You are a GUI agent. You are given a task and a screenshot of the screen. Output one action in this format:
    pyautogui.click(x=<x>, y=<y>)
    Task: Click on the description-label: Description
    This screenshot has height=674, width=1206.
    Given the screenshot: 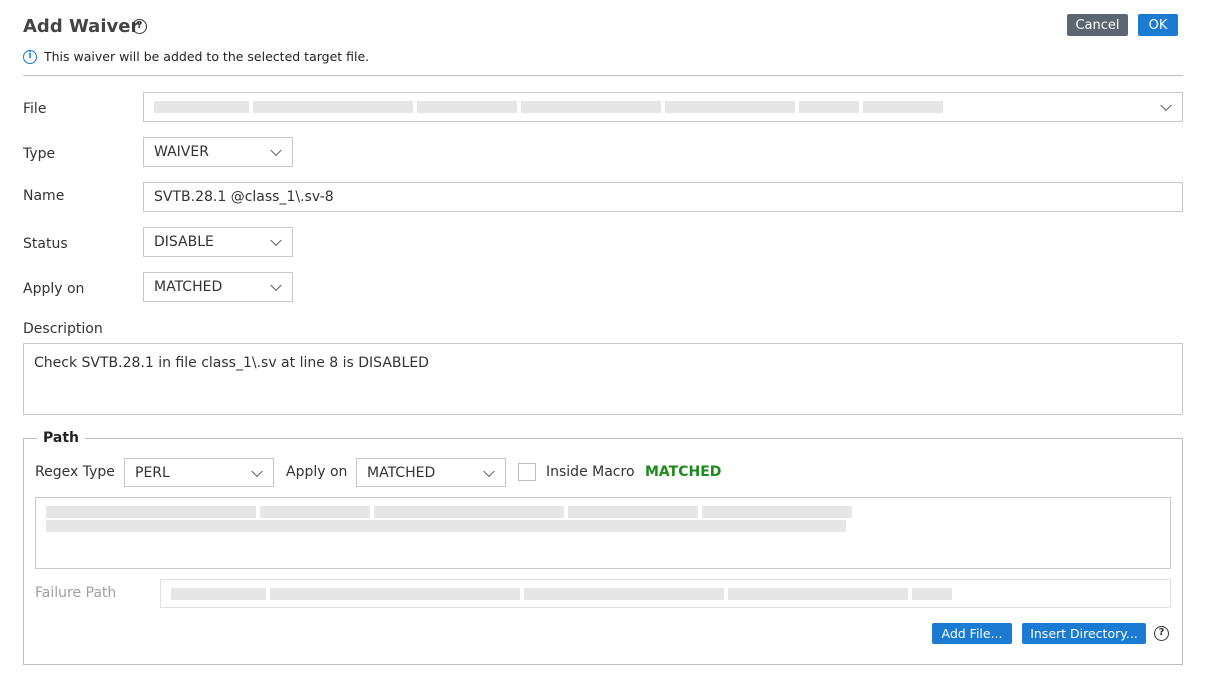 What is the action you would take?
    pyautogui.click(x=63, y=329)
    